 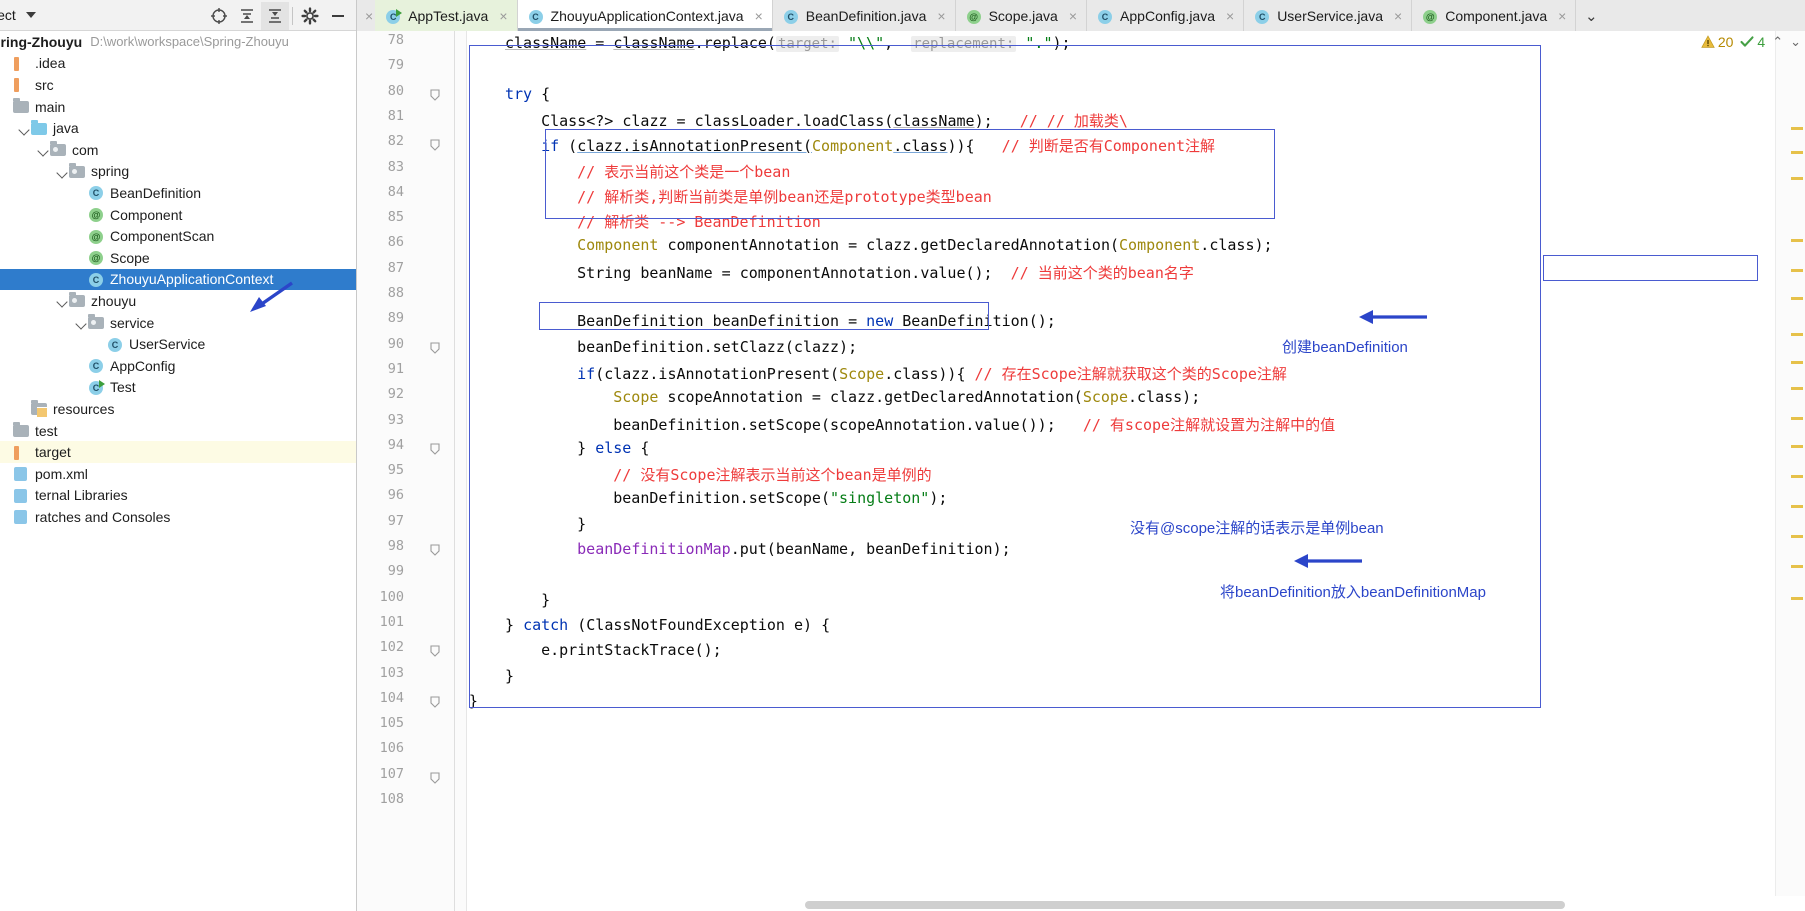 I want to click on tree-row-label: ratches and Consoles, so click(x=103, y=516).